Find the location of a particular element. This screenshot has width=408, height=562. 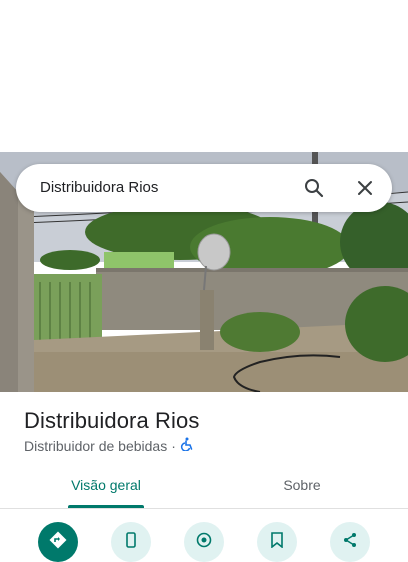

close-icon is located at coordinates (365, 188).